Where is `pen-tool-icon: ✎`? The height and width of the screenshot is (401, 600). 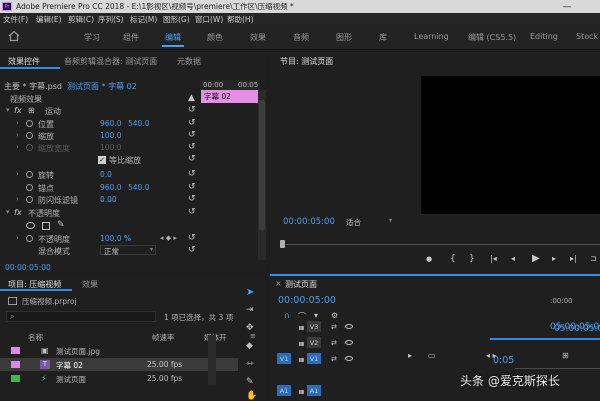
pen-tool-icon: ✎ is located at coordinates (250, 382).